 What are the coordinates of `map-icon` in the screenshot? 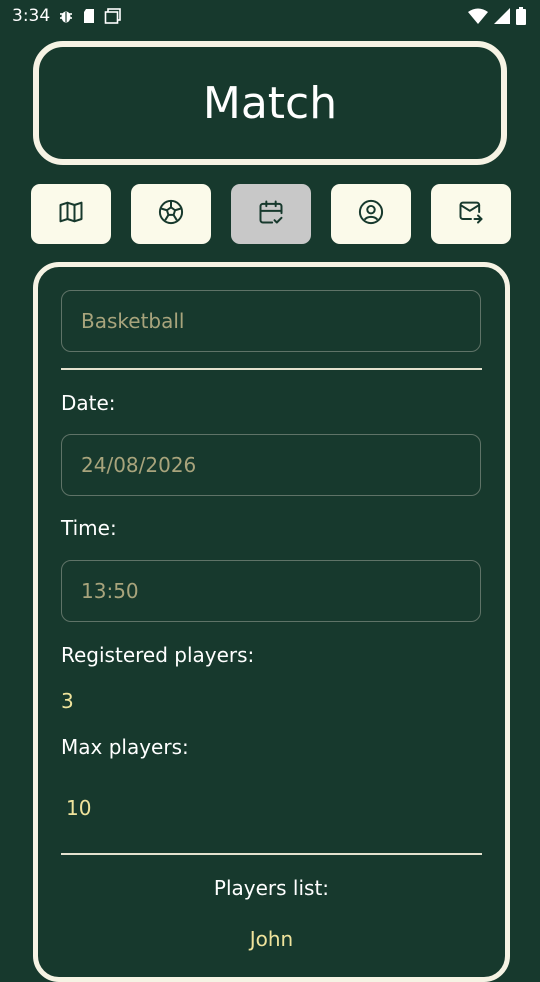 It's located at (71, 214).